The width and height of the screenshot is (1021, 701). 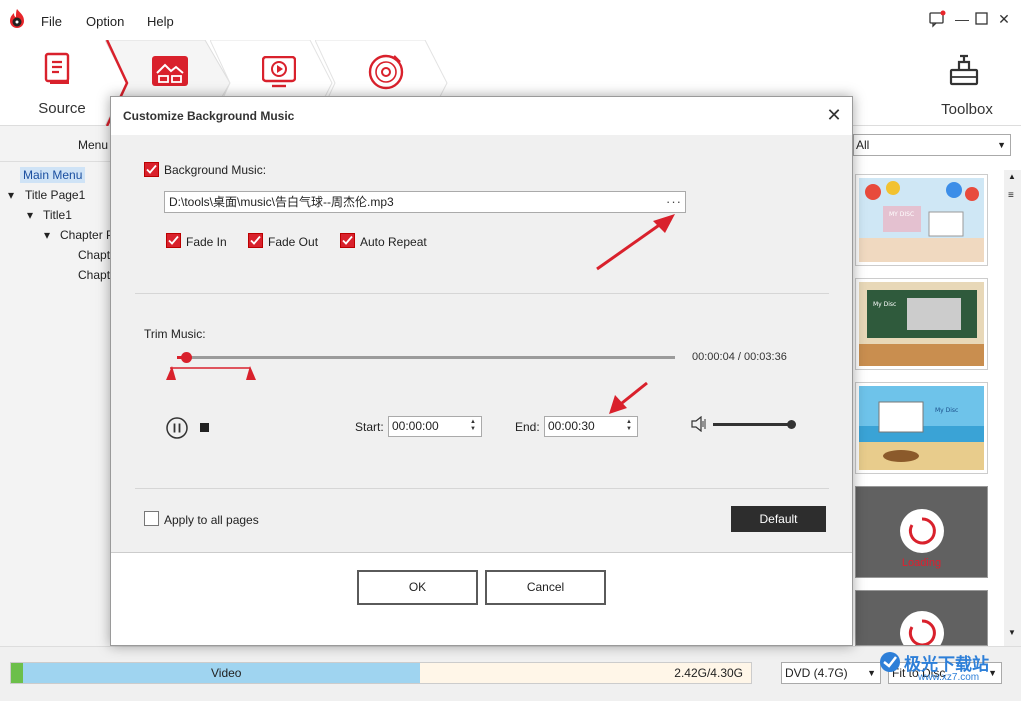 What do you see at coordinates (393, 242) in the screenshot?
I see `auto-repeat-label: Auto Repeat` at bounding box center [393, 242].